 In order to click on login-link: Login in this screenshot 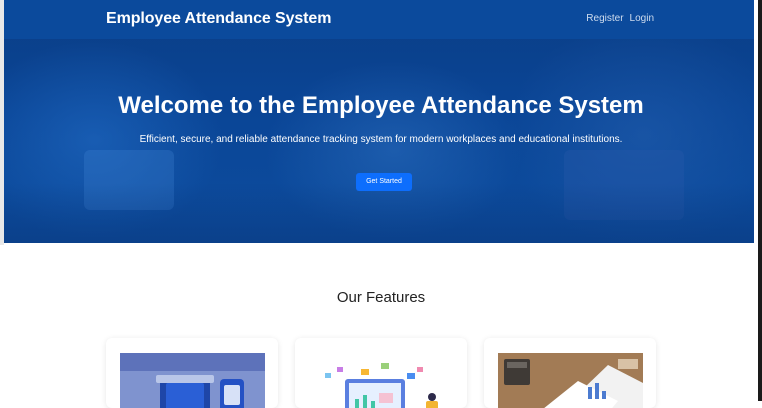, I will do `click(642, 18)`.